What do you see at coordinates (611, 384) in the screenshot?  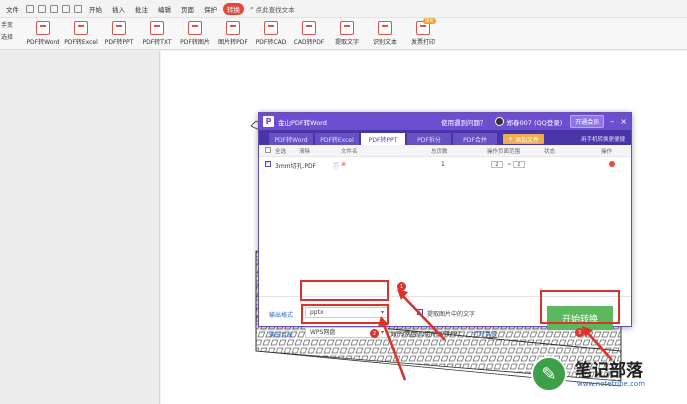 I see `watermark-url: www.notetribe.com` at bounding box center [611, 384].